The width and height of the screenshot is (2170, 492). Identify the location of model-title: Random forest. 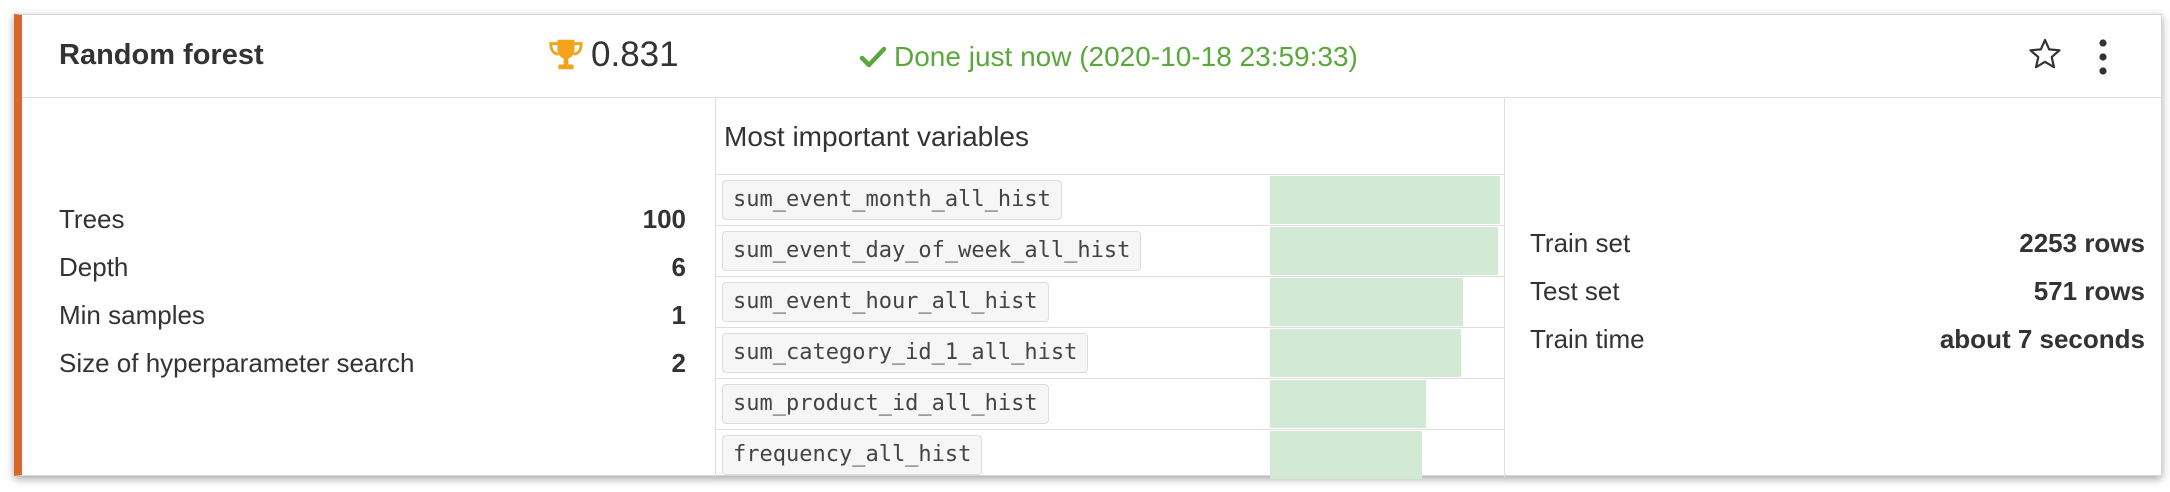
(161, 55).